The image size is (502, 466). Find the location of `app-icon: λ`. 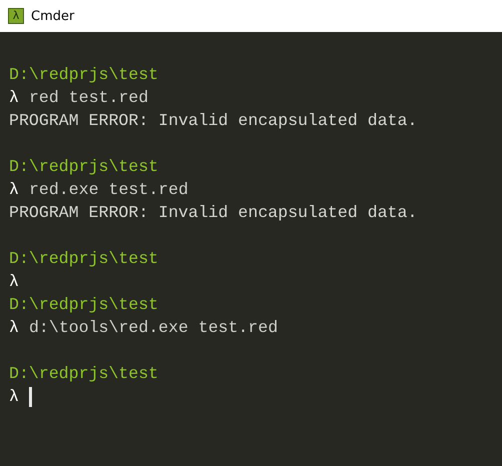

app-icon: λ is located at coordinates (16, 16).